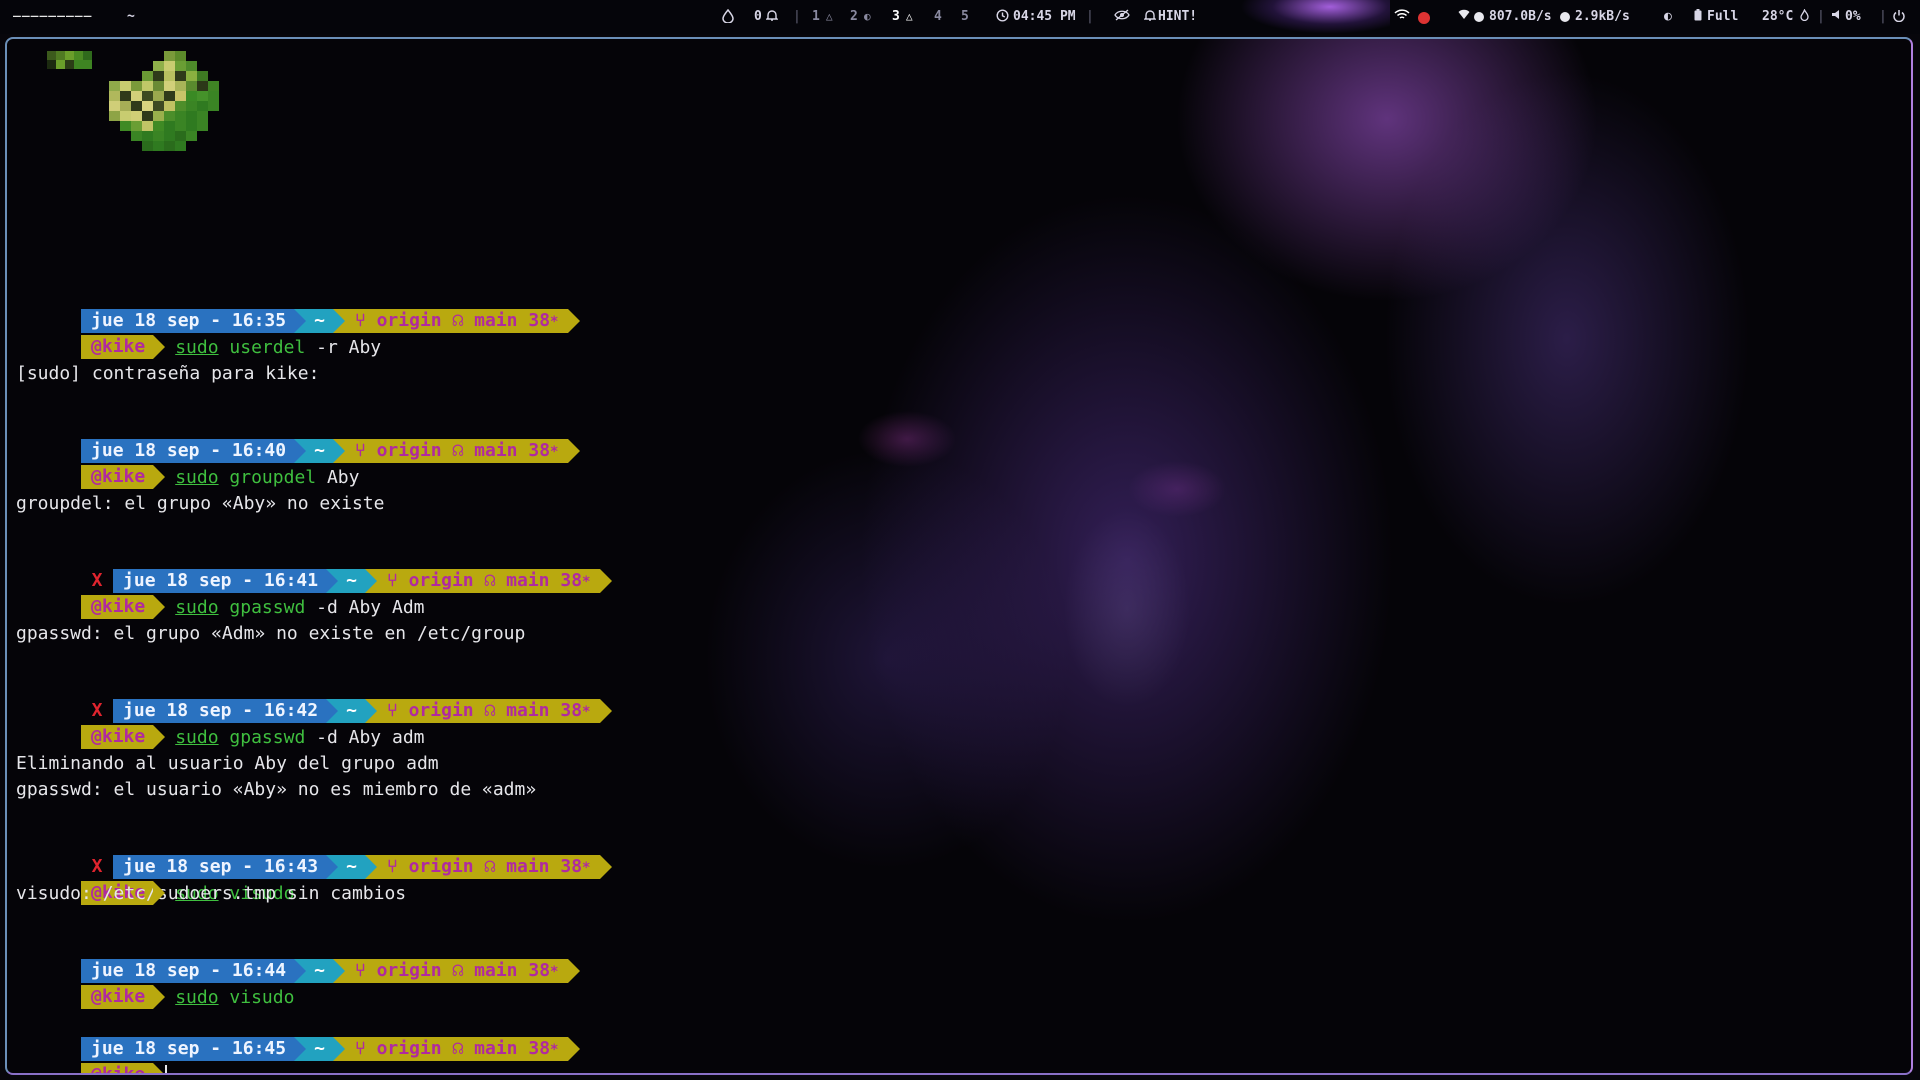 Image resolution: width=1920 pixels, height=1080 pixels. Describe the element at coordinates (298, 308) in the screenshot. I see `prompt-header: jue 18 sep - 16:35 ~ ⑂ origin ☊ main 38*` at that location.